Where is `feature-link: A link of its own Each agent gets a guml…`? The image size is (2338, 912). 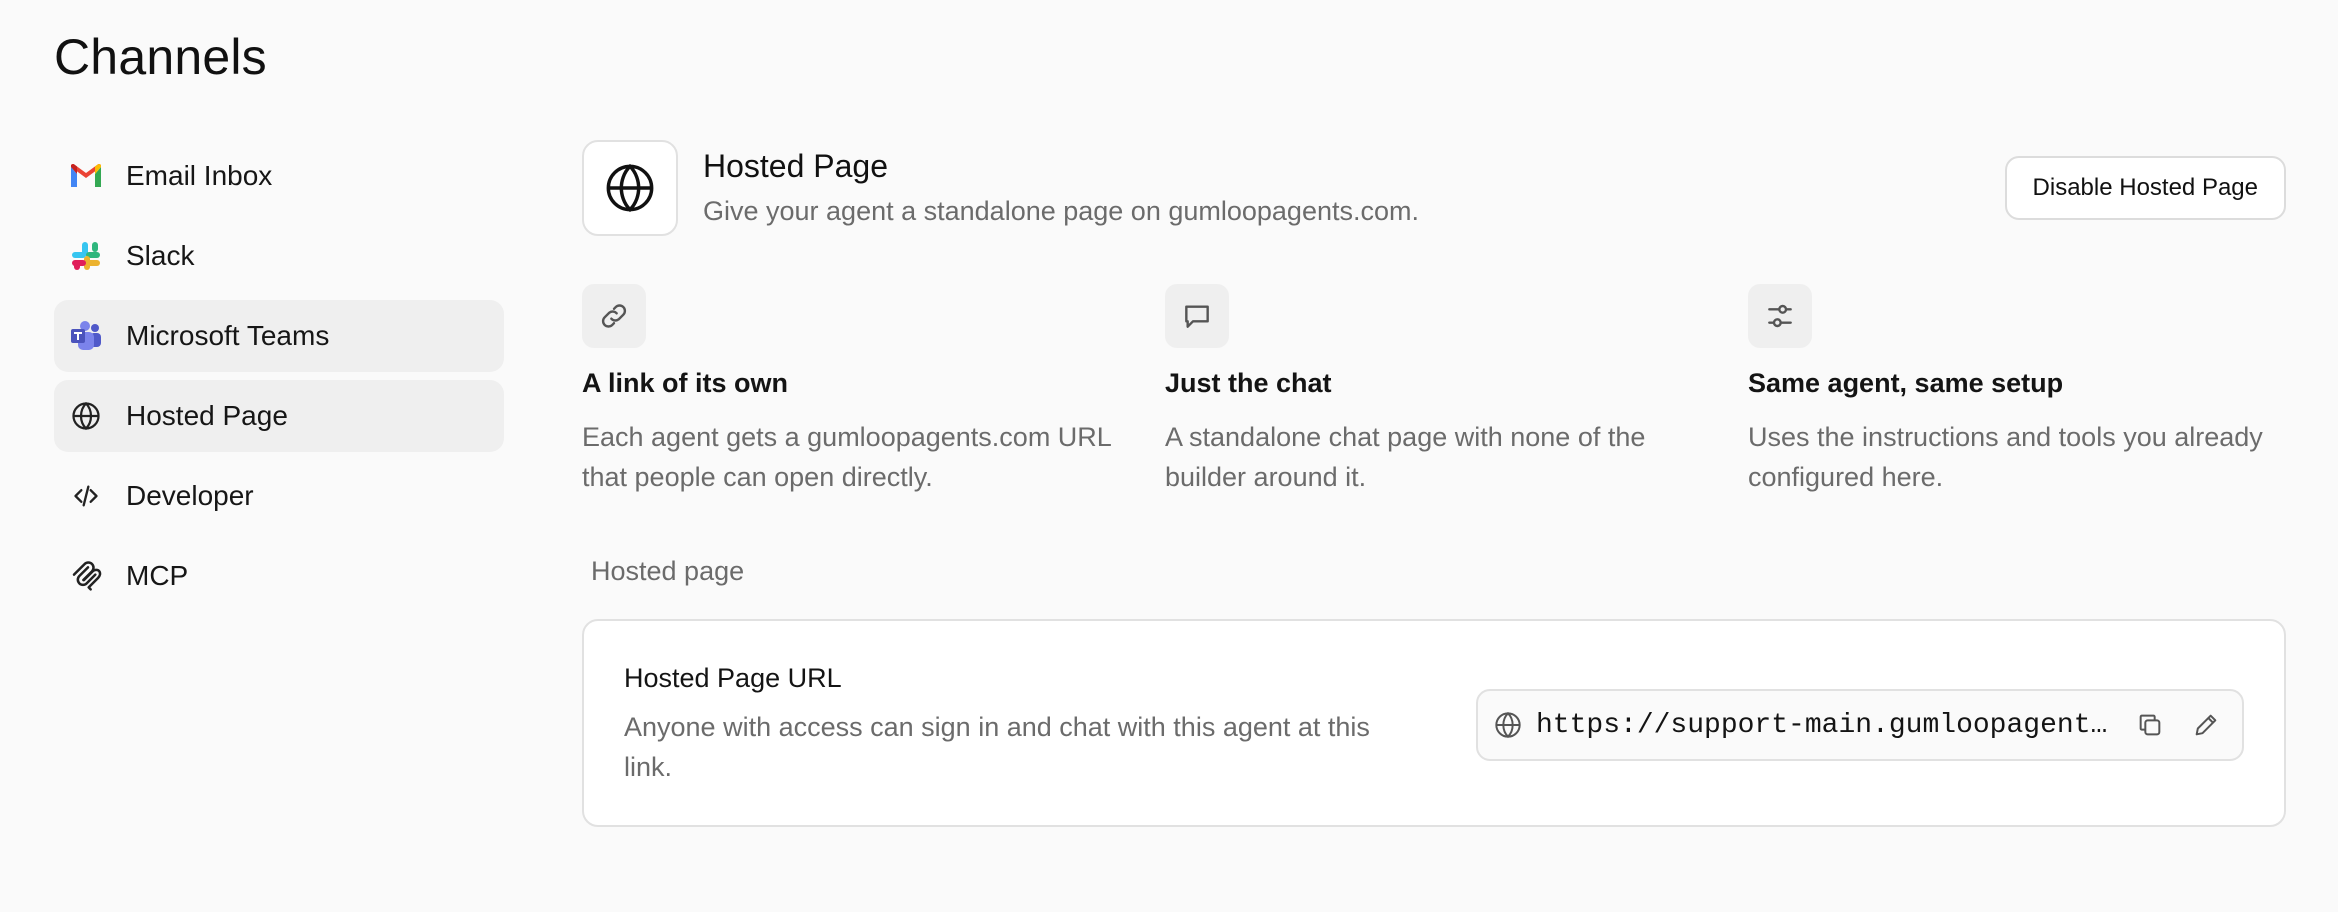 feature-link: A link of its own Each agent gets a guml… is located at coordinates (852, 390).